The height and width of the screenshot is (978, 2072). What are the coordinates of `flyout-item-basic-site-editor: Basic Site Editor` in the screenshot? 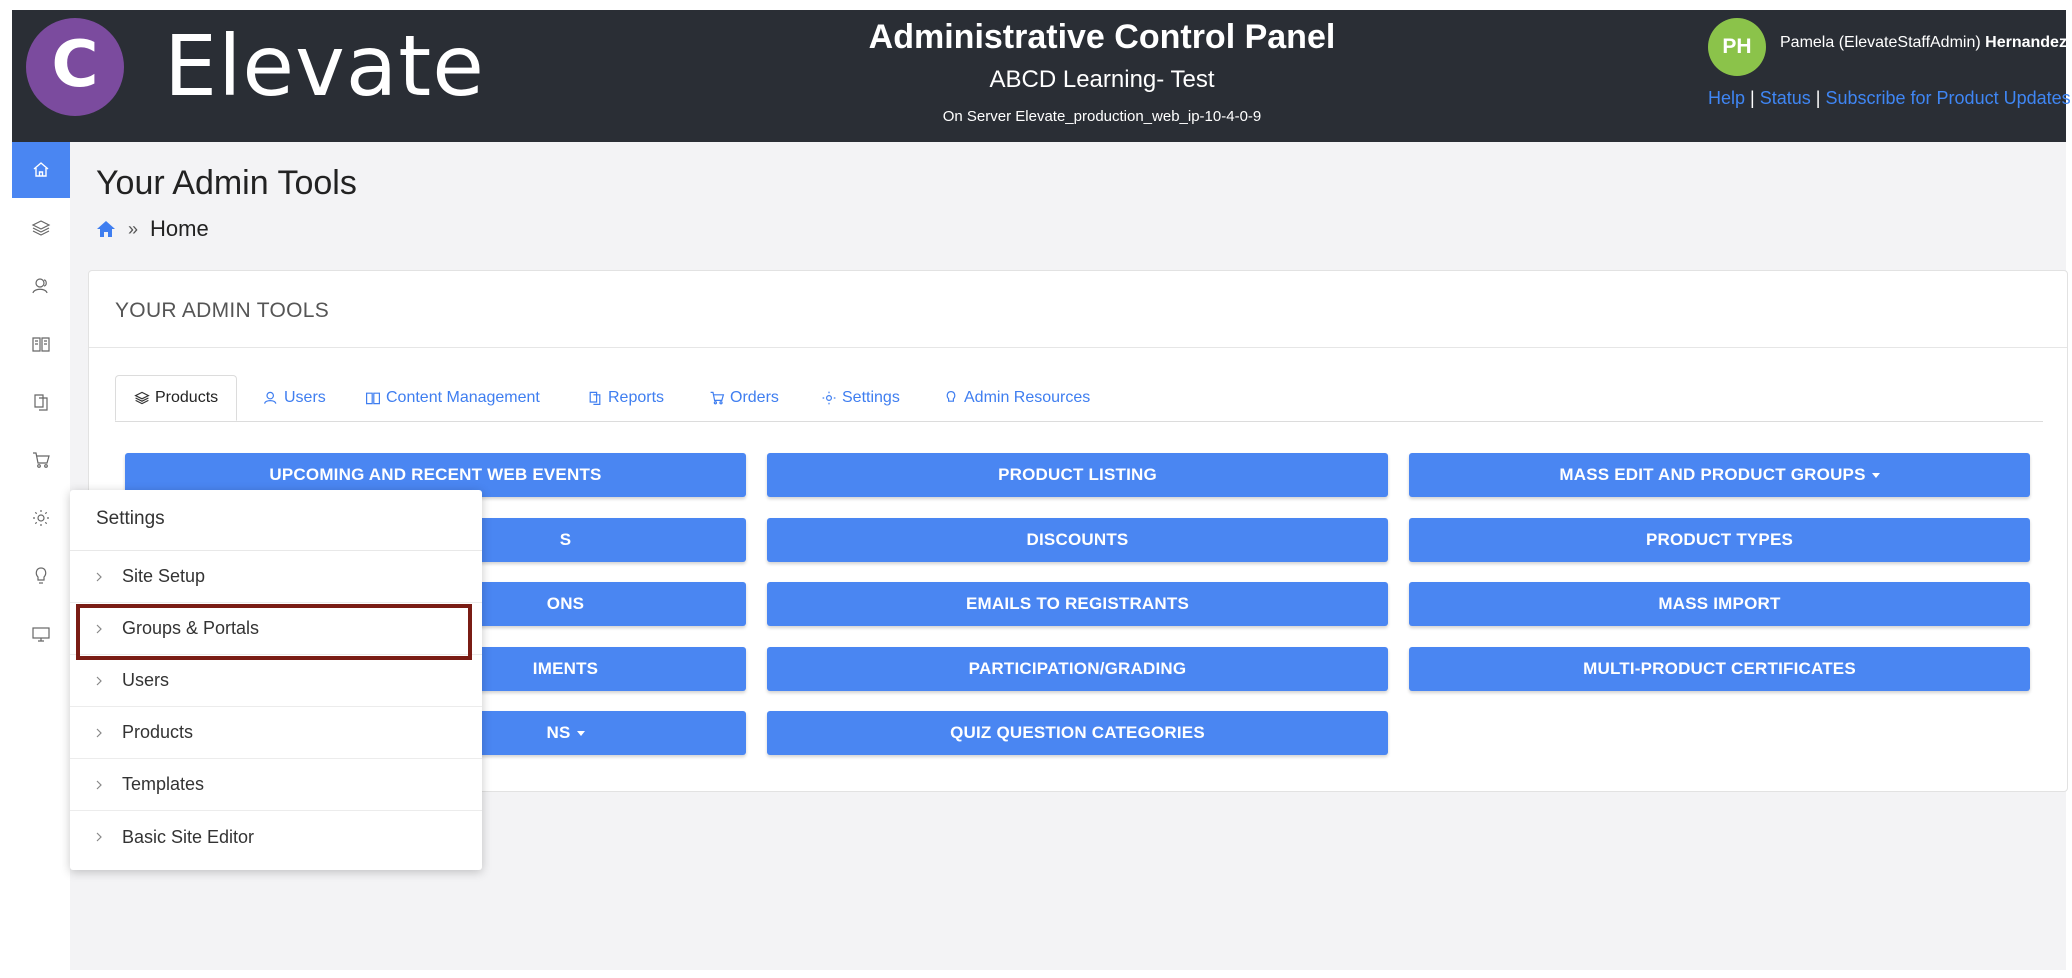 It's located at (276, 837).